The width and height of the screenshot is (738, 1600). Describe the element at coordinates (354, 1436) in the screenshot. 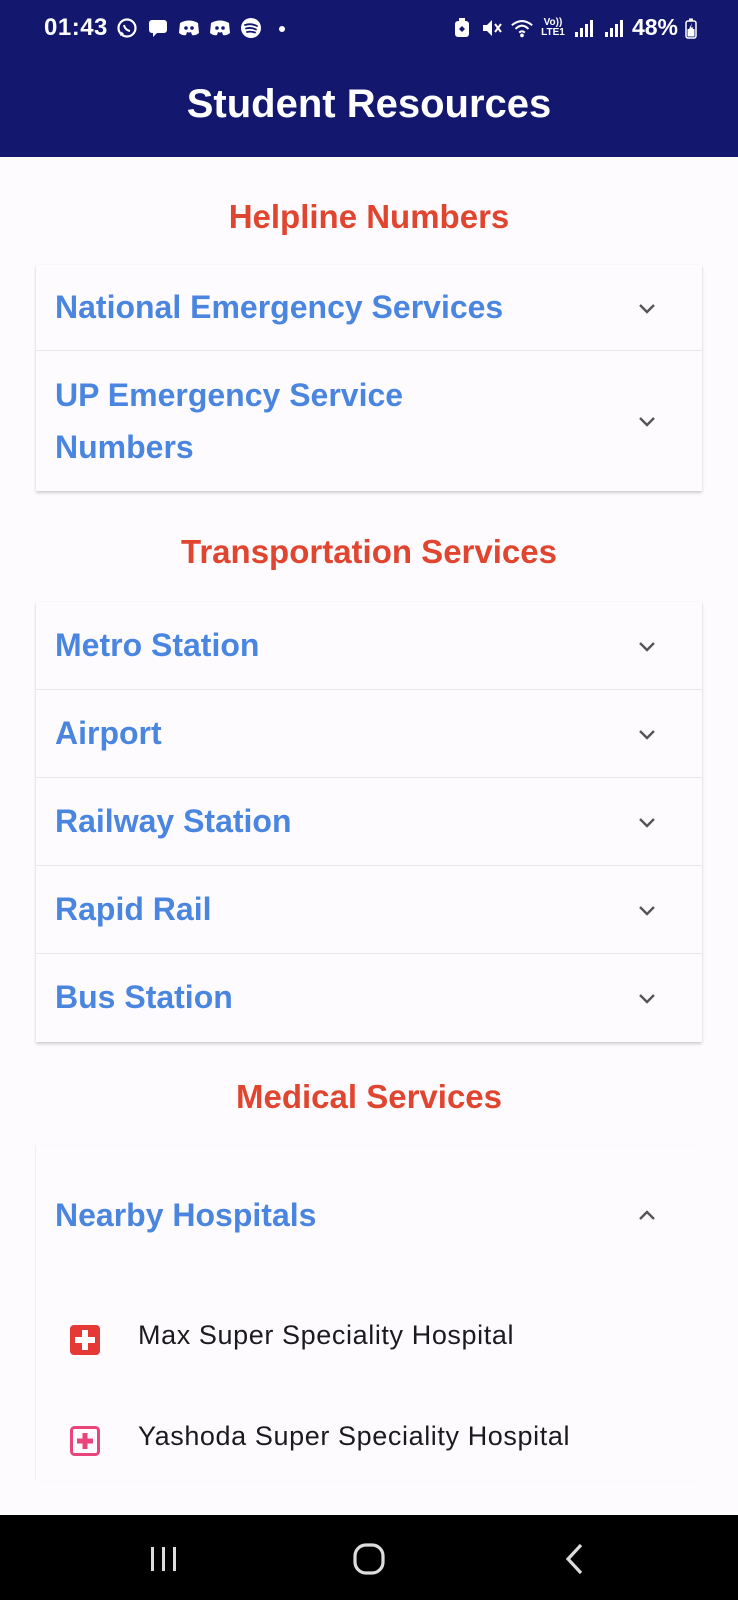

I see `hospital-name: Yashoda Super Speciality Hospital` at that location.